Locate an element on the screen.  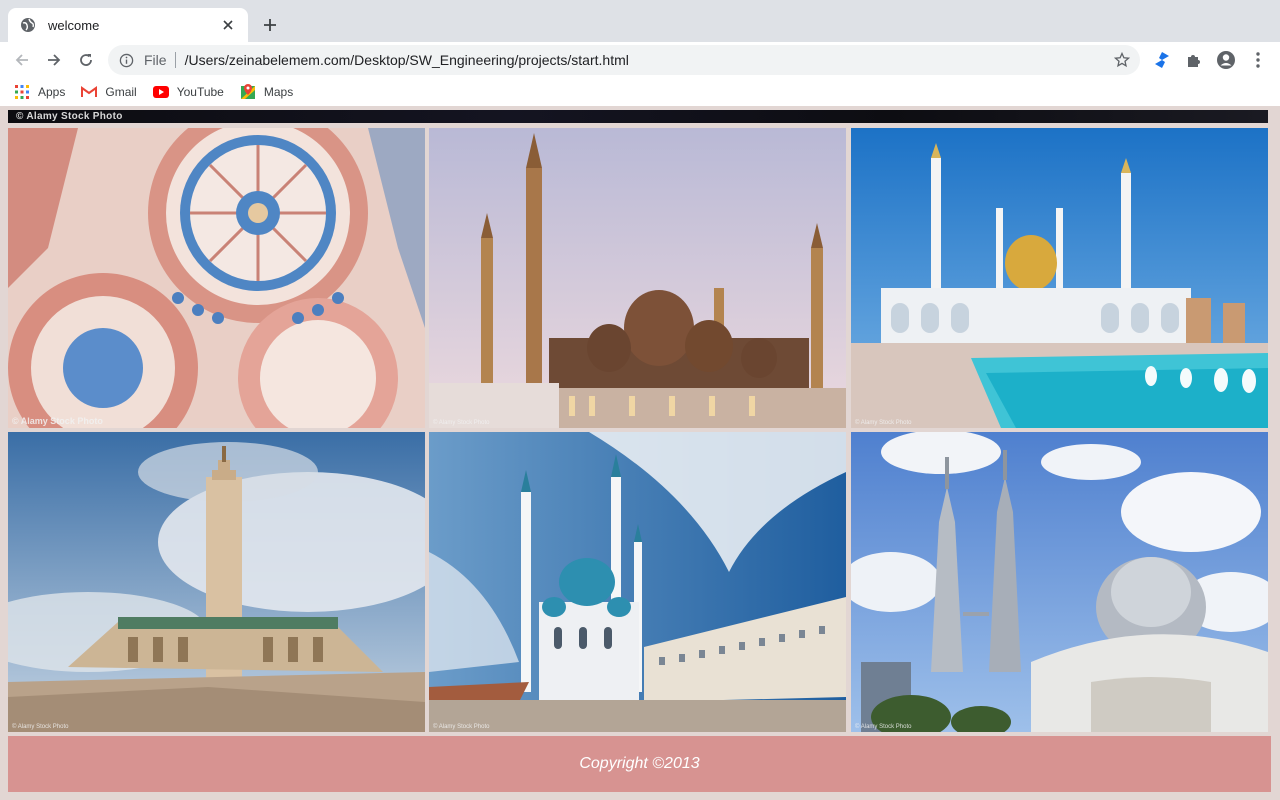
more-menu-icon is located at coordinates (1258, 60).